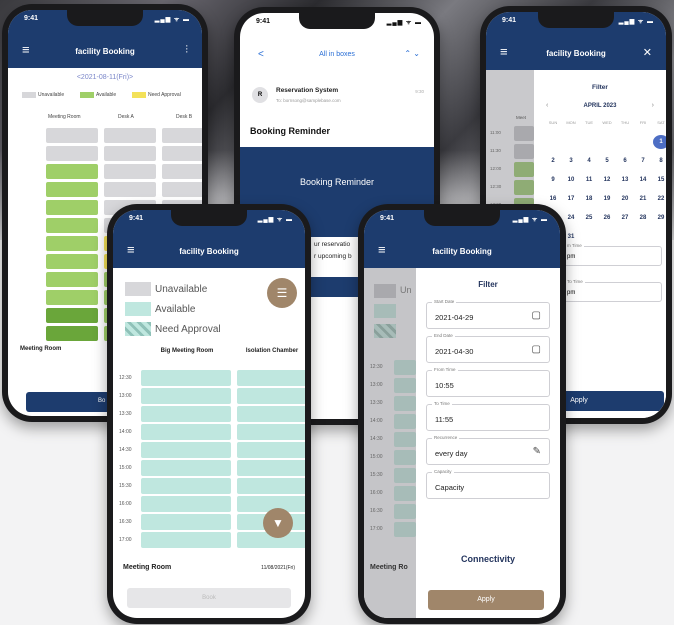 Image resolution: width=674 pixels, height=625 pixels. Describe the element at coordinates (444, 385) in the screenshot. I see `field-value: 10:55` at that location.